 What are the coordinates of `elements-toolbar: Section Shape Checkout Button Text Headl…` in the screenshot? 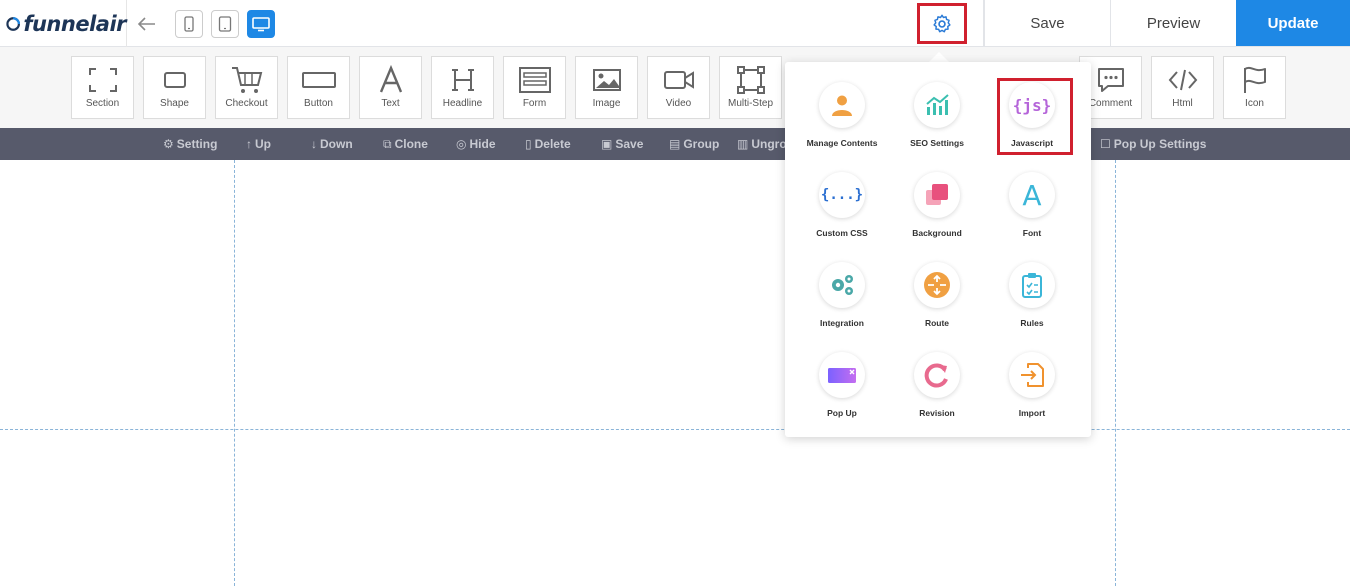 It's located at (675, 87).